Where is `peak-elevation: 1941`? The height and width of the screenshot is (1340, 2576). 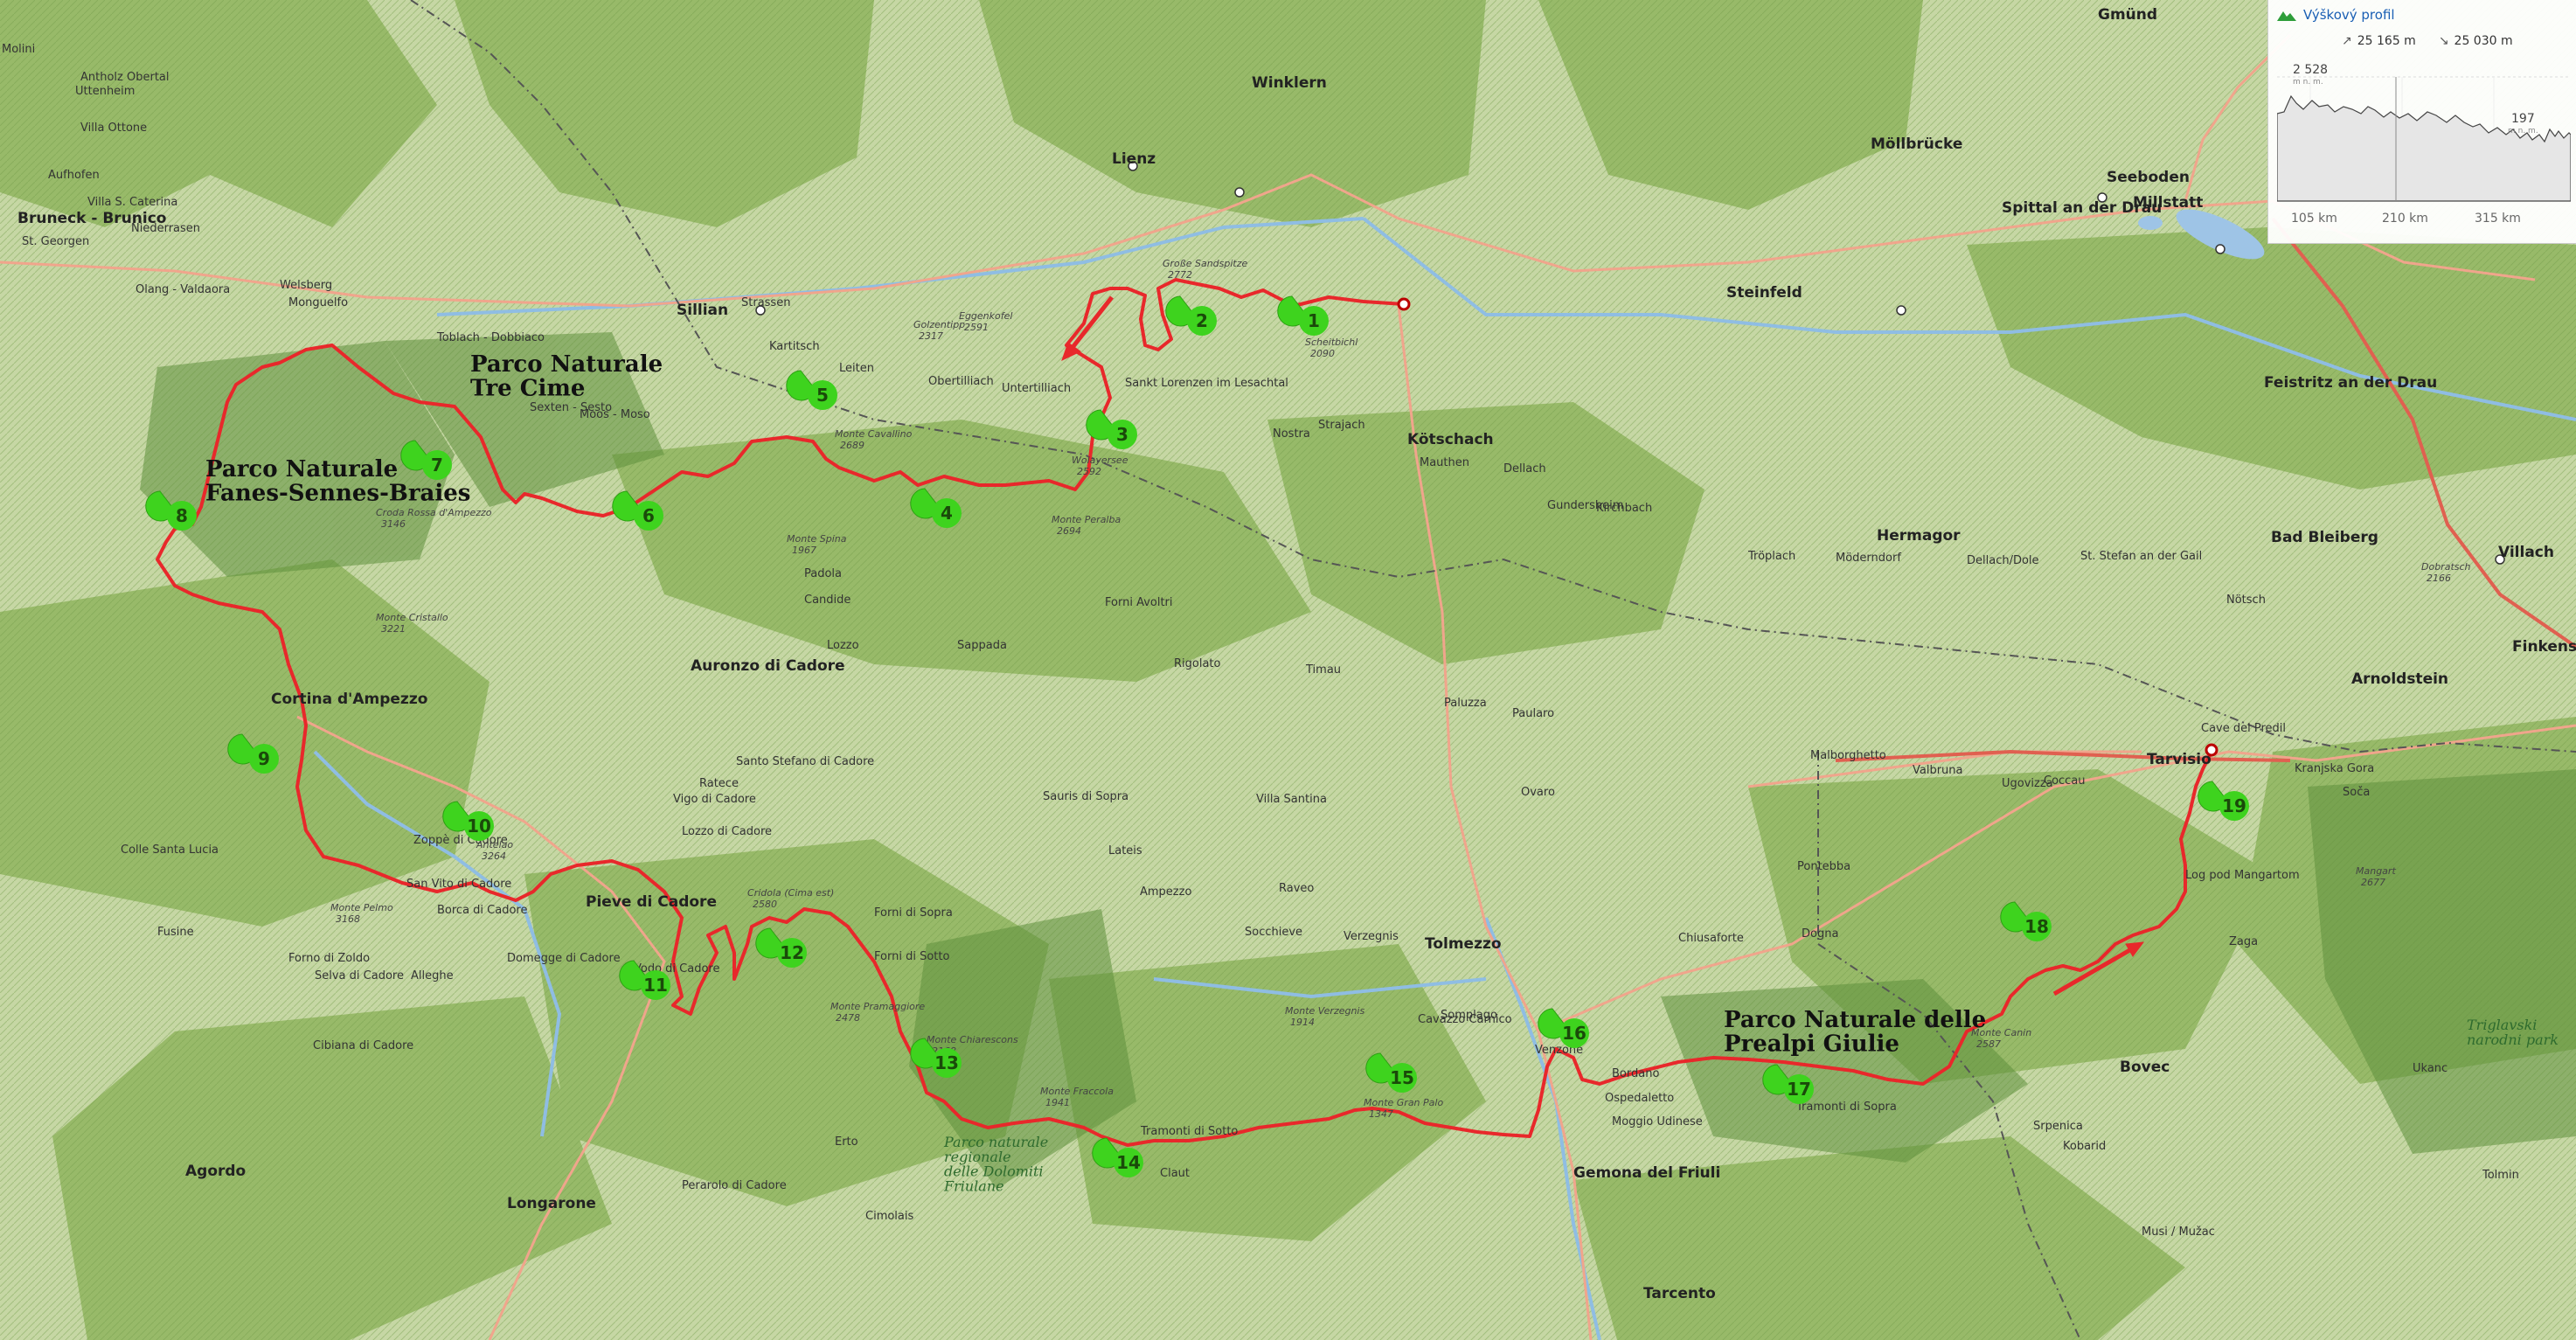
peak-elevation: 1941 is located at coordinates (1057, 1102).